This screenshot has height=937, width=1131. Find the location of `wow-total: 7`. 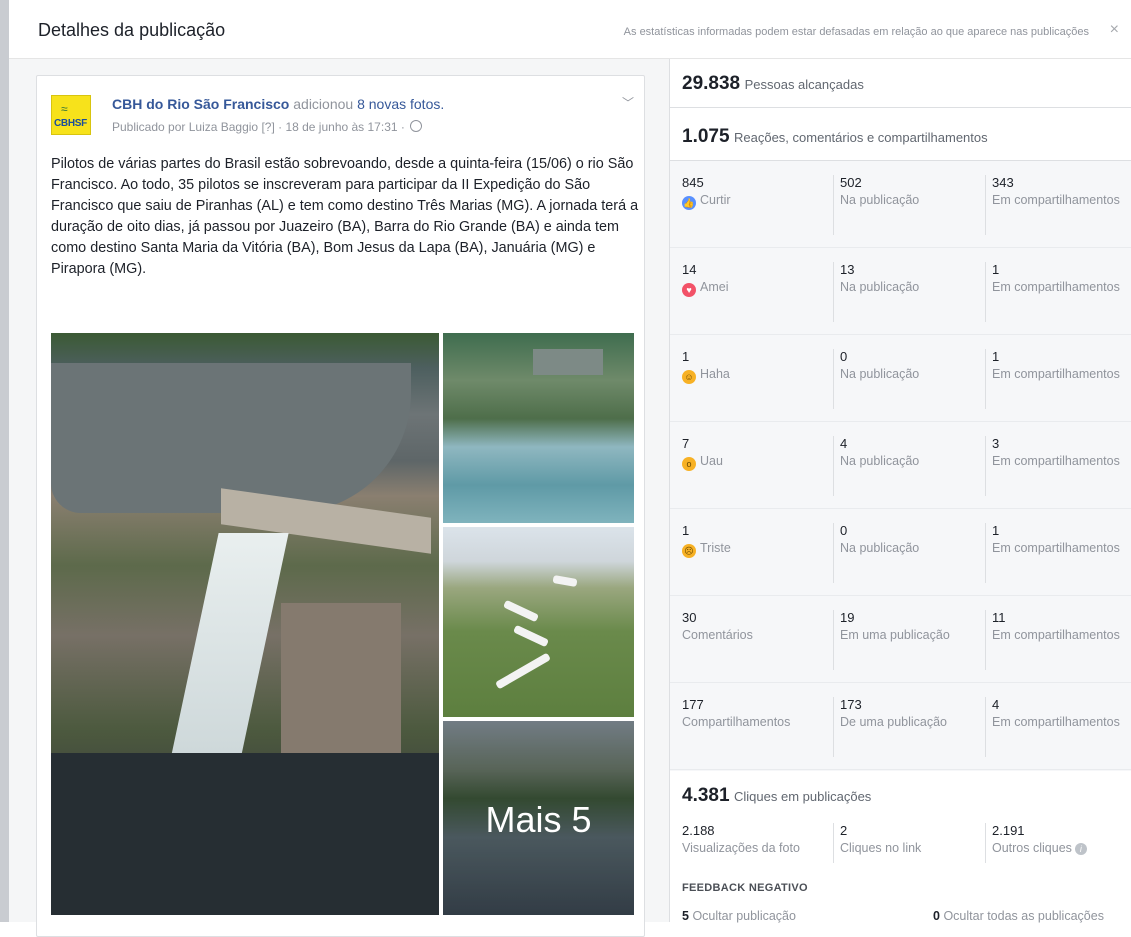

wow-total: 7 is located at coordinates (686, 443).